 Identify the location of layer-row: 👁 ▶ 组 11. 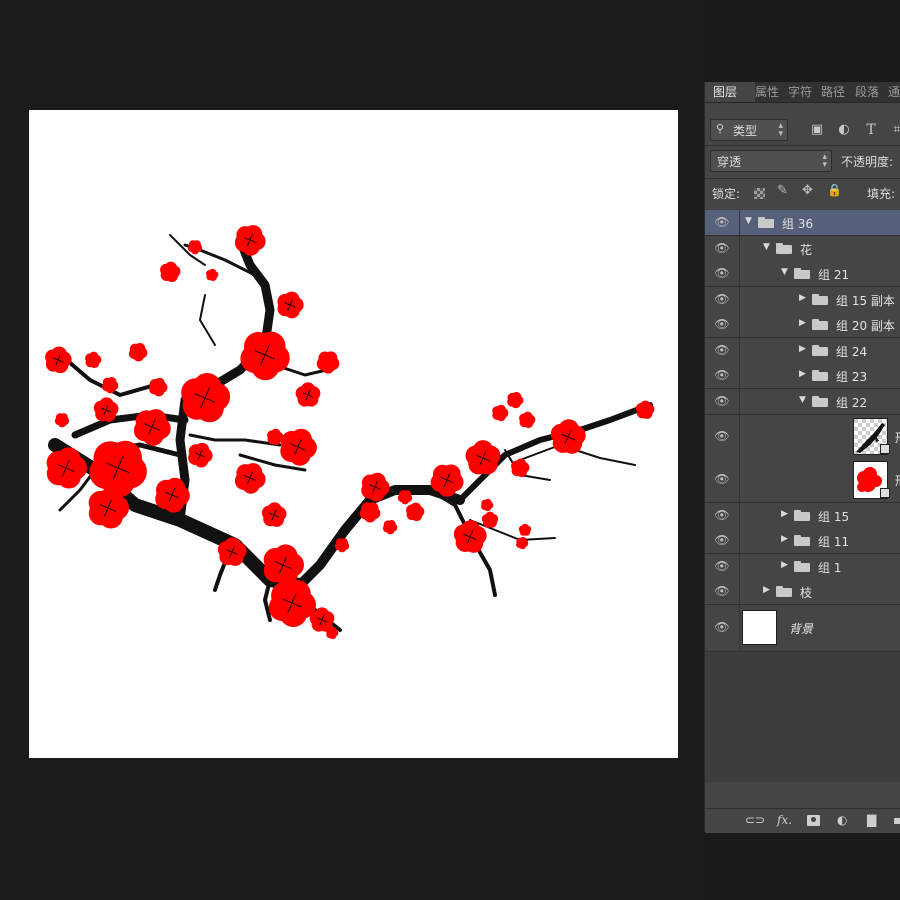
(802, 541).